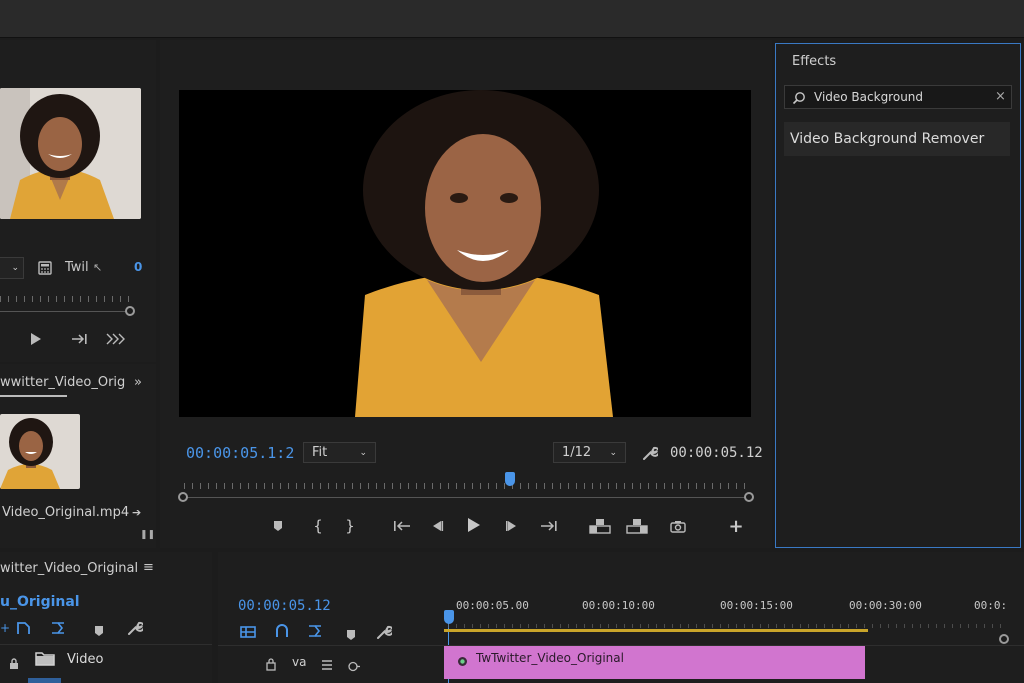 Image resolution: width=1024 pixels, height=683 pixels. I want to click on camera-icon, so click(678, 526).